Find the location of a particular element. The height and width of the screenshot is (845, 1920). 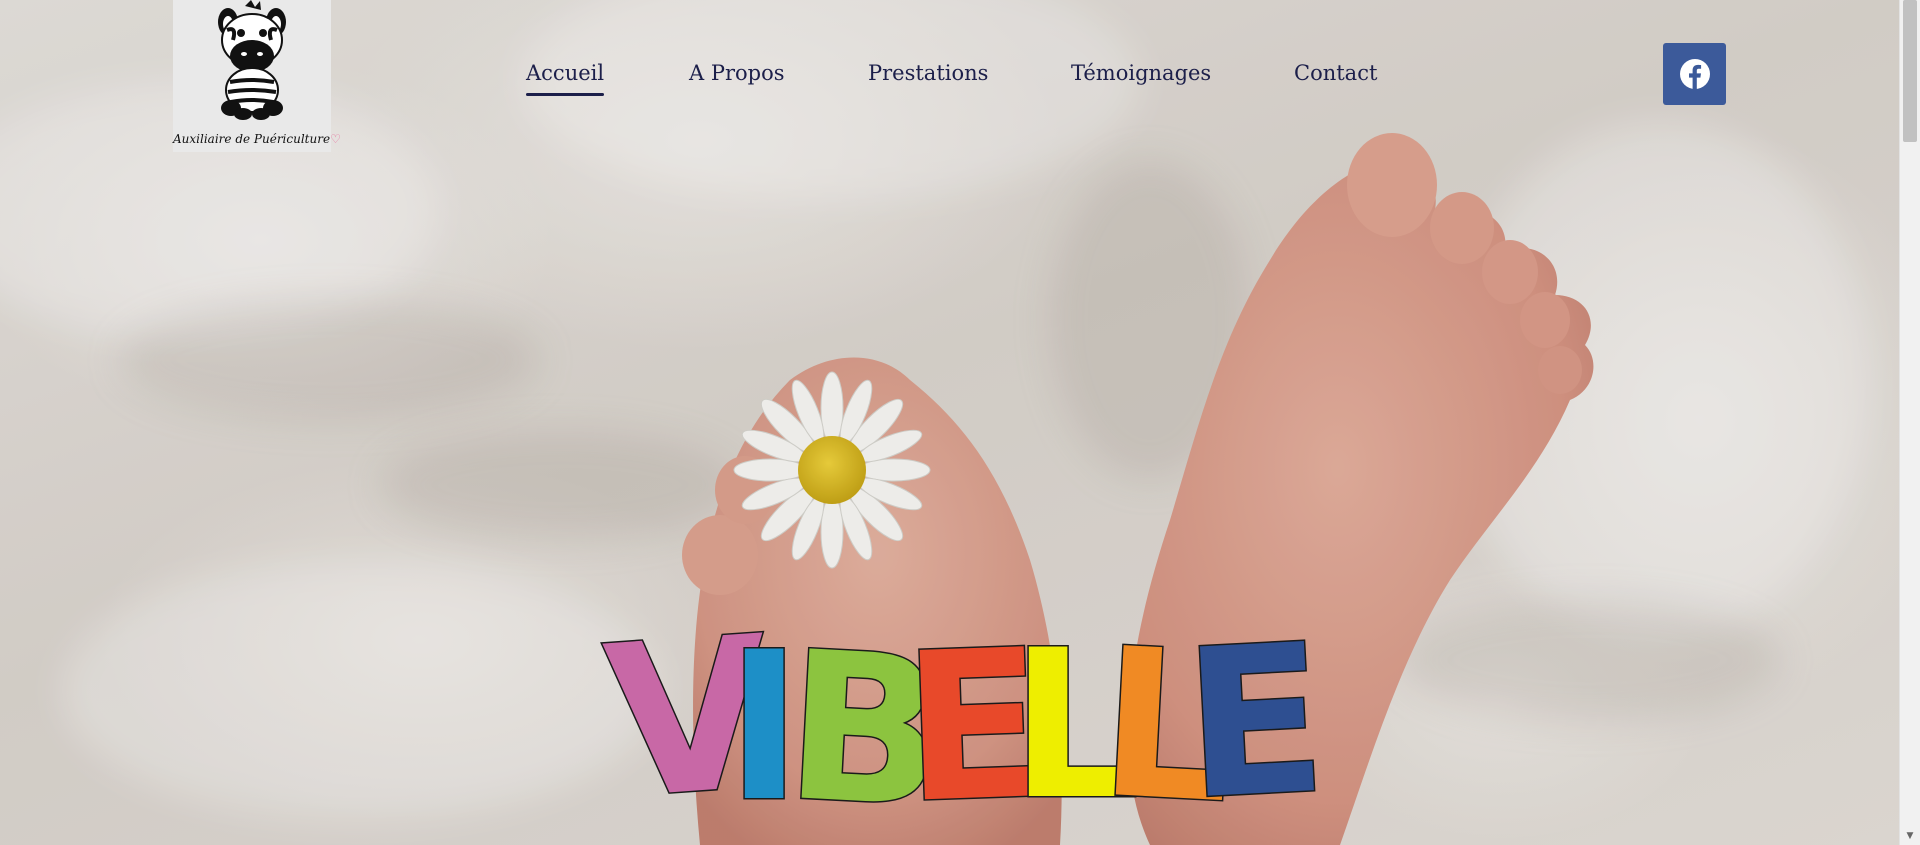

nav-item-a-propos: A Propos is located at coordinates (737, 73).